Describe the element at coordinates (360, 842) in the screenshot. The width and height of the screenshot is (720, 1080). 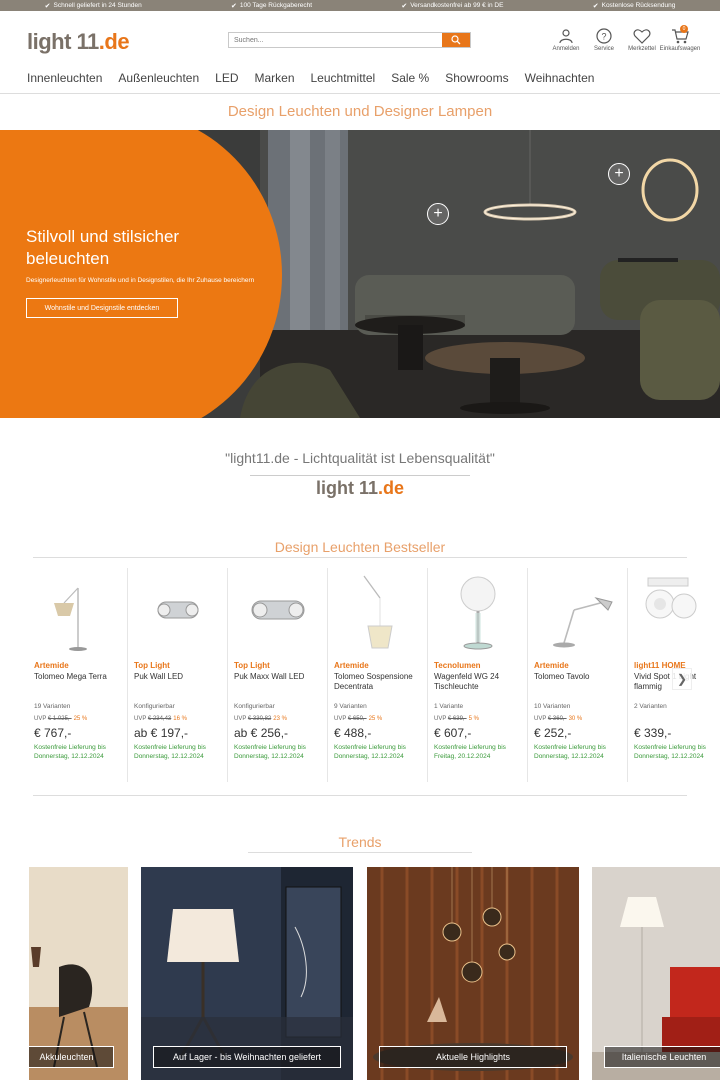
I see `trends-heading: Trends` at that location.